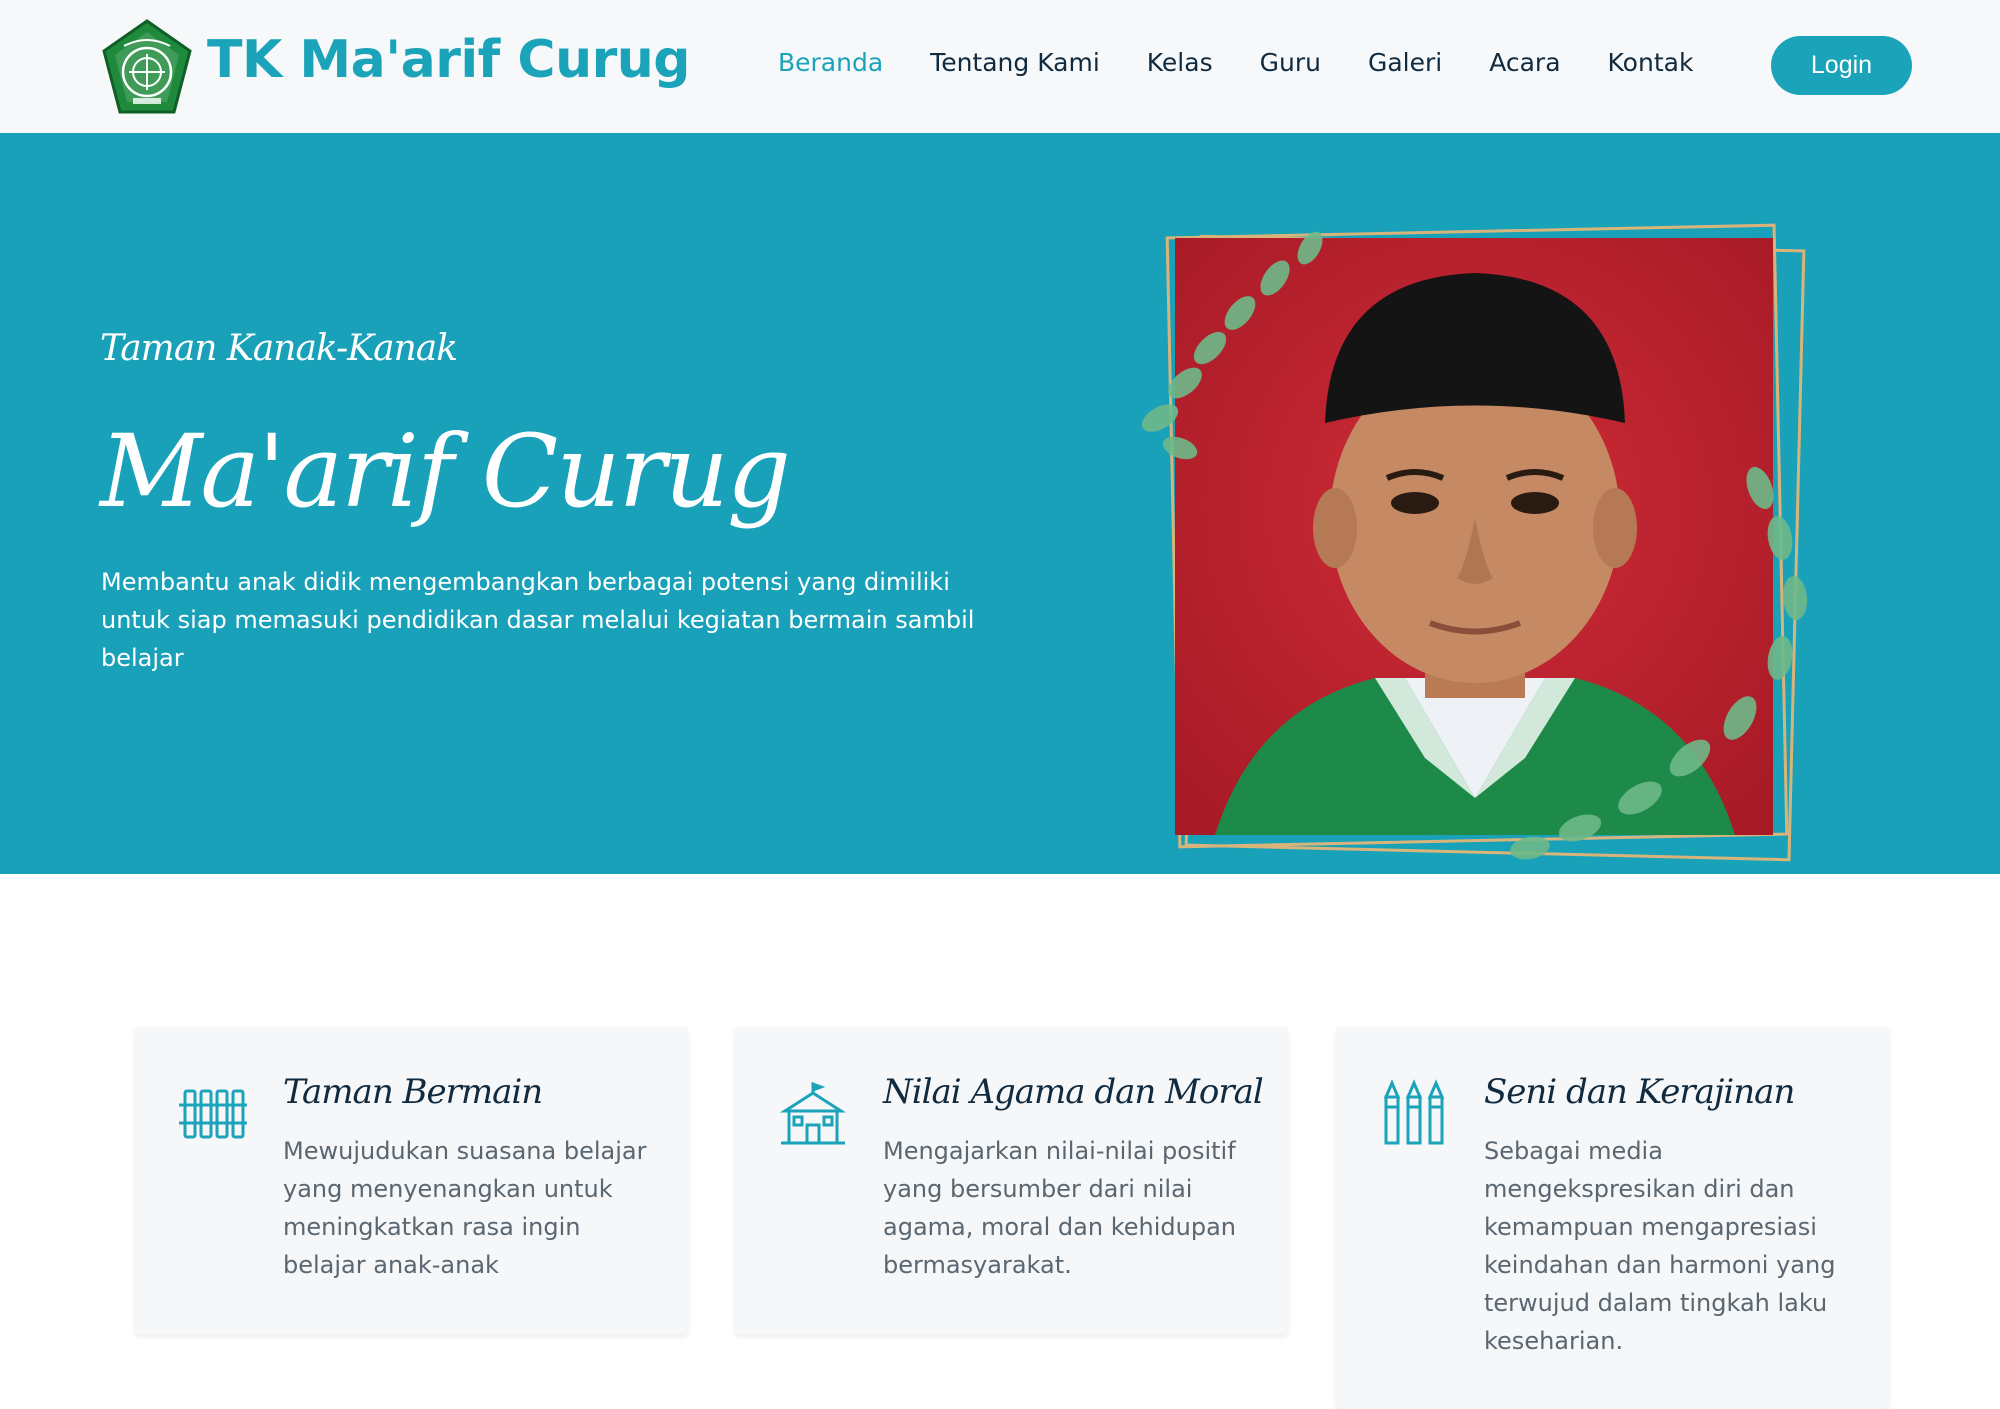 The height and width of the screenshot is (1409, 2000). What do you see at coordinates (147, 67) in the screenshot?
I see `school-emblem-icon` at bounding box center [147, 67].